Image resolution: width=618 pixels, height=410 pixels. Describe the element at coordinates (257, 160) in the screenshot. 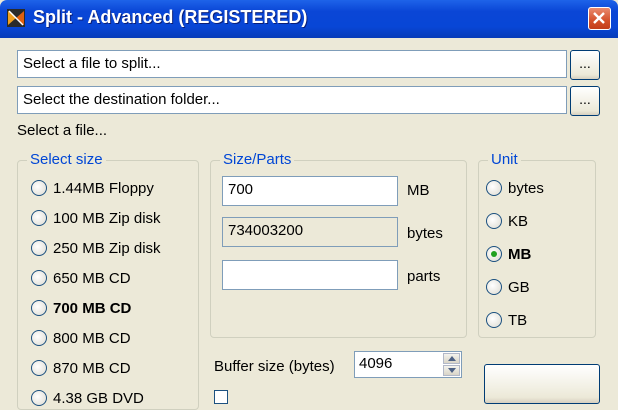

I see `size-parts-legend: Size/Parts` at that location.